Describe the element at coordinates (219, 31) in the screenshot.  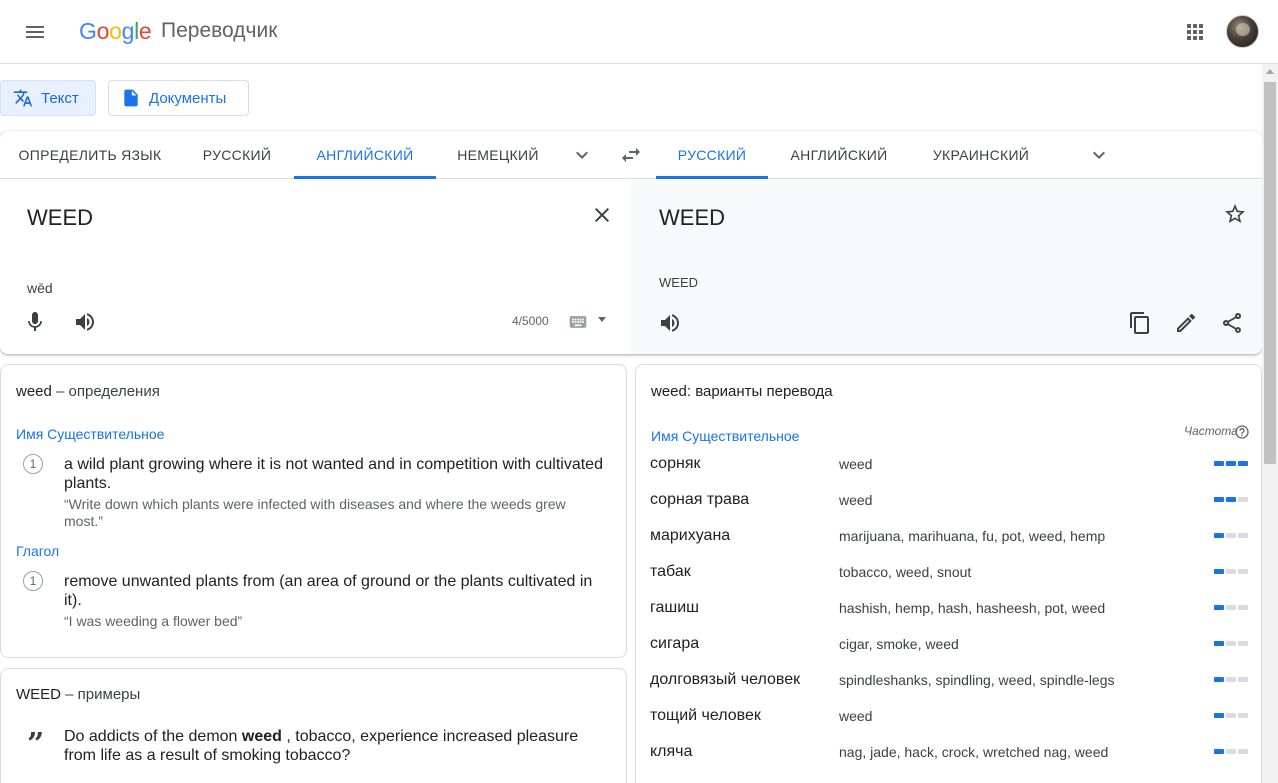
I see `product-name: Переводчик` at that location.